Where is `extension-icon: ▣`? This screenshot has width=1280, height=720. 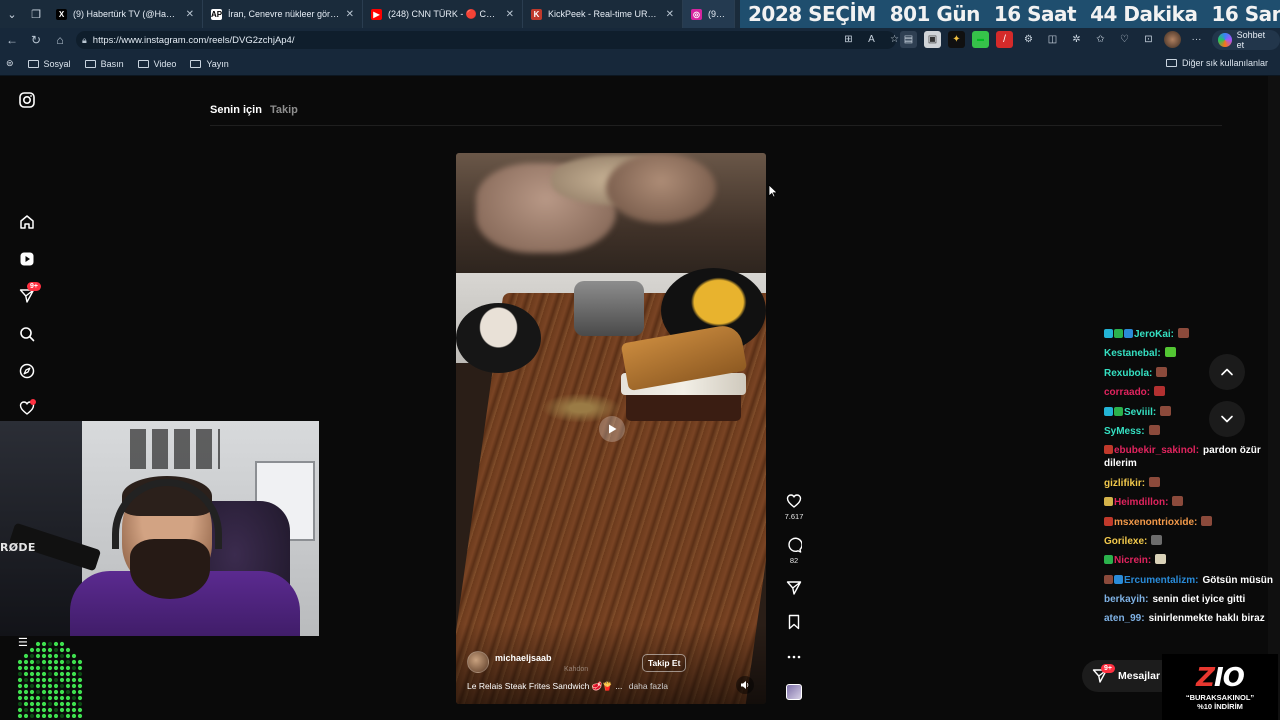
extension-icon: ▣ is located at coordinates (932, 39).